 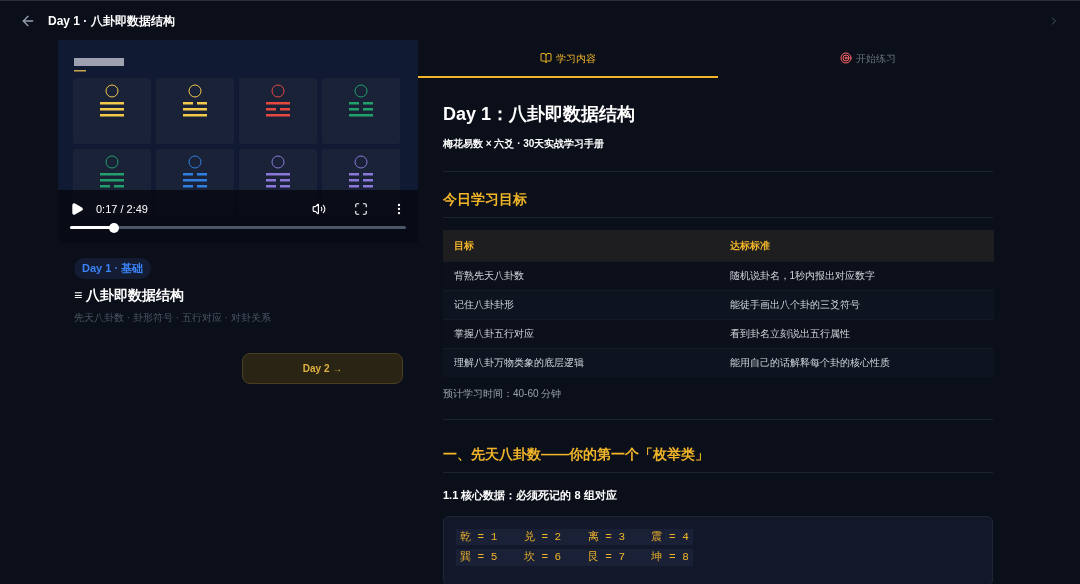 What do you see at coordinates (361, 208) in the screenshot?
I see `fullscreen-icon` at bounding box center [361, 208].